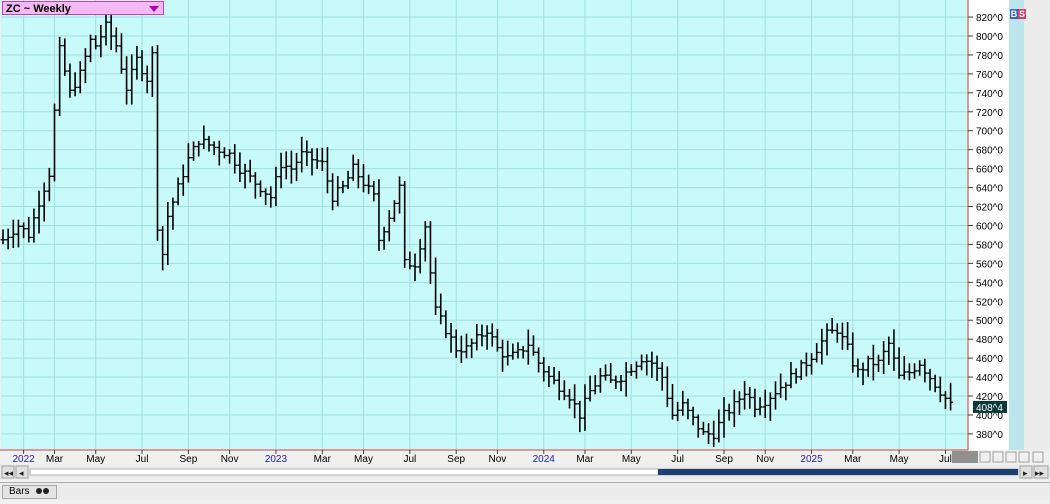  Describe the element at coordinates (838, 472) in the screenshot. I see `scroll-thumb` at that location.